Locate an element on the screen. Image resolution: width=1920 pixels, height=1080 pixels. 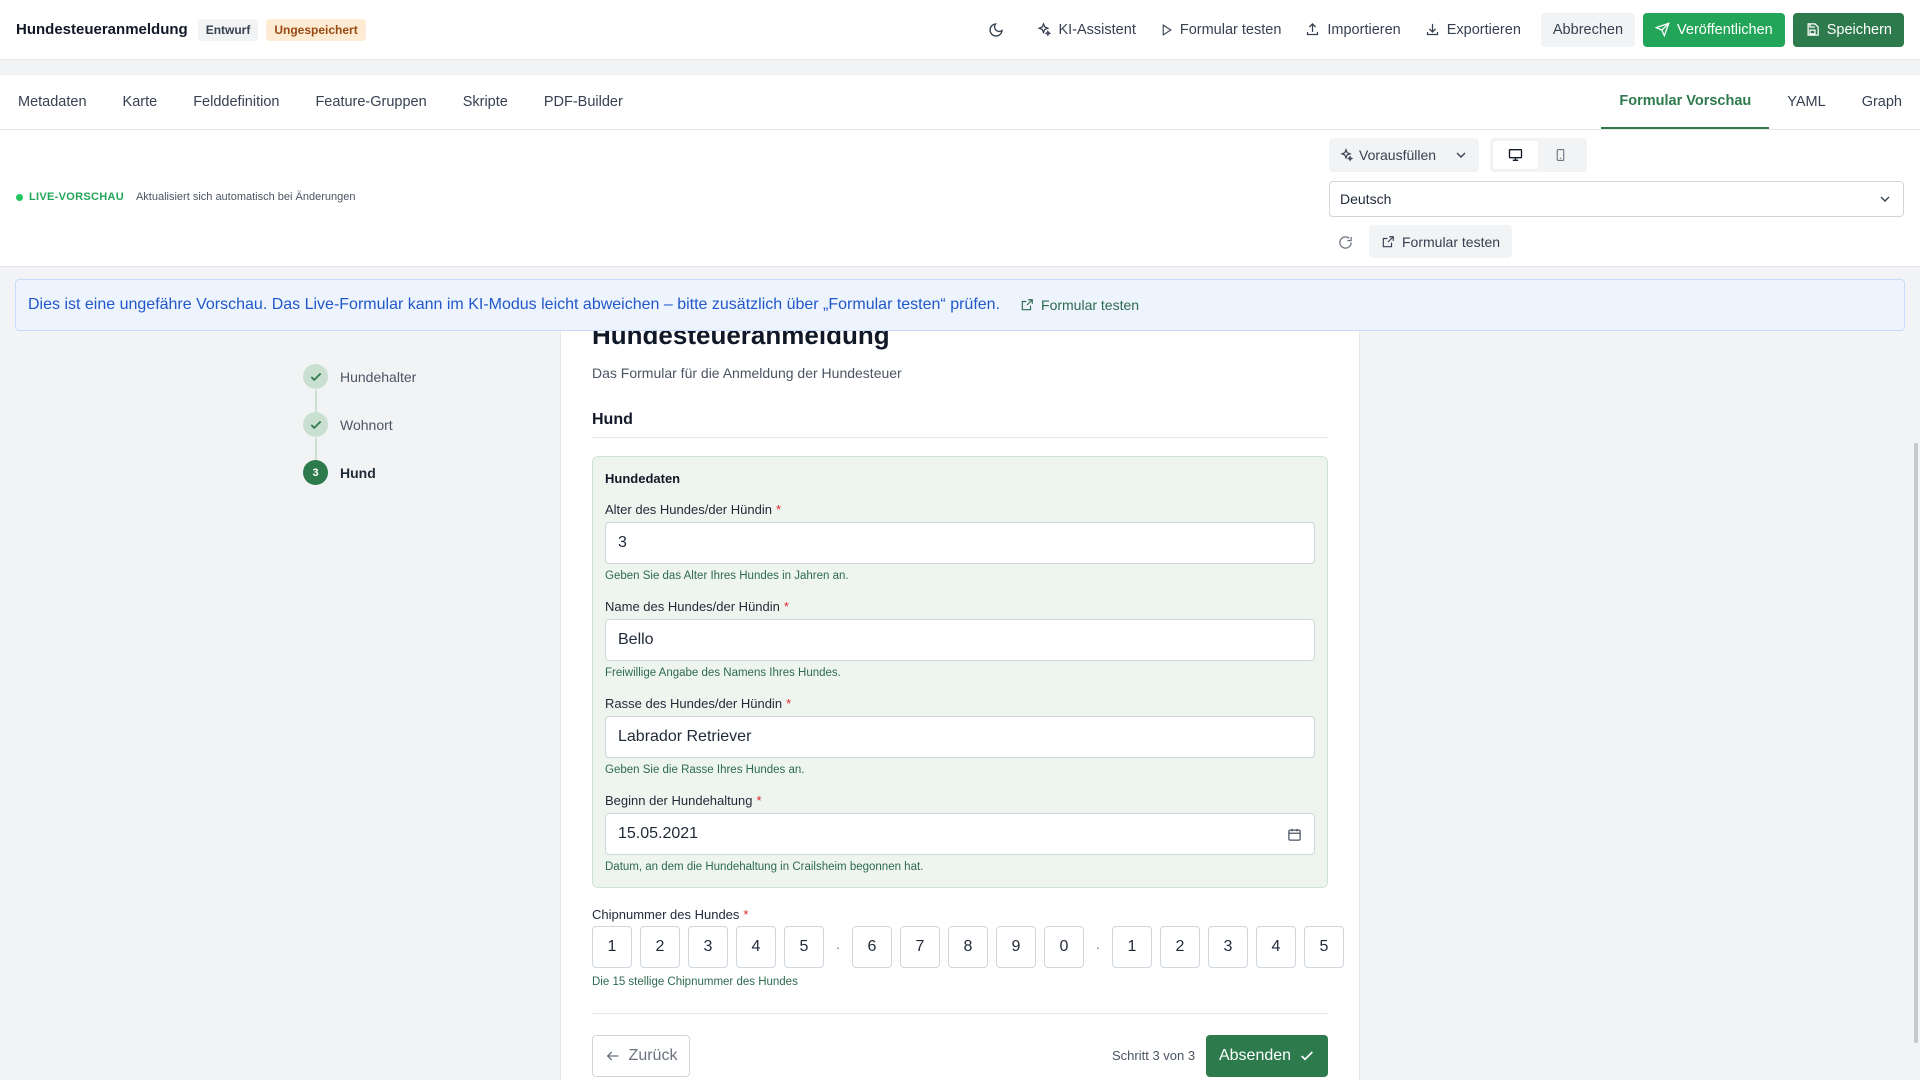
publish-button: Veröffentlichen is located at coordinates (1714, 29).